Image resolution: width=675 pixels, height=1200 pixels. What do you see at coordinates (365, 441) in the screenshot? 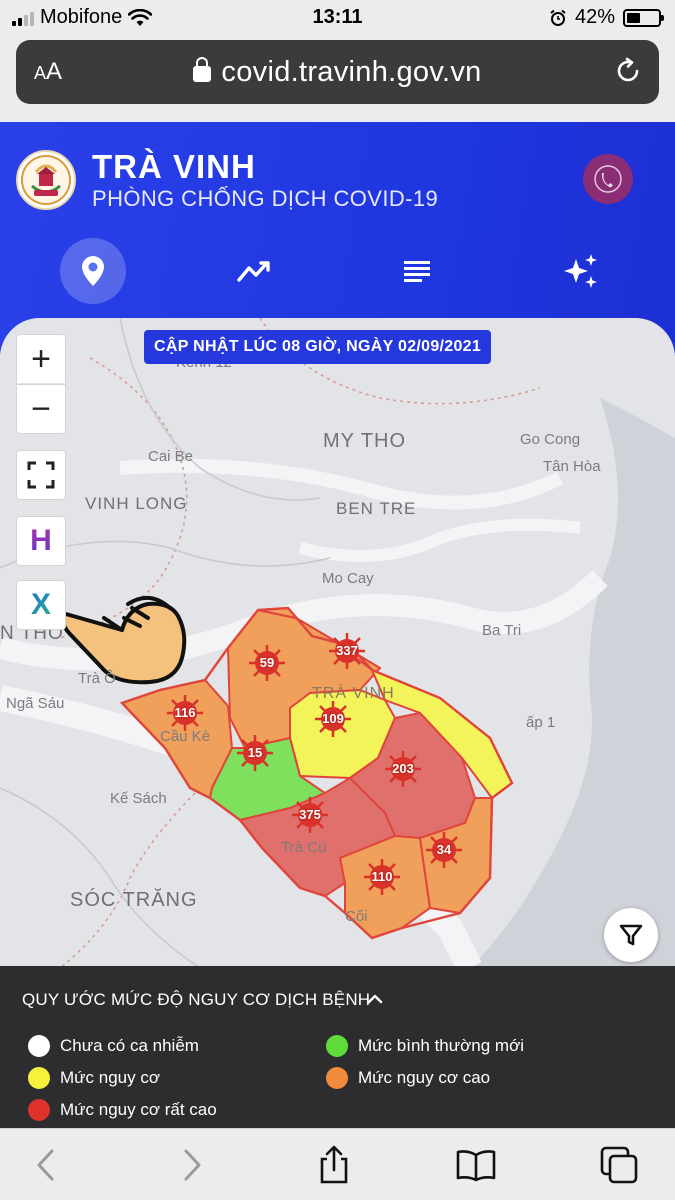
I see `place-label: MY THO` at bounding box center [365, 441].